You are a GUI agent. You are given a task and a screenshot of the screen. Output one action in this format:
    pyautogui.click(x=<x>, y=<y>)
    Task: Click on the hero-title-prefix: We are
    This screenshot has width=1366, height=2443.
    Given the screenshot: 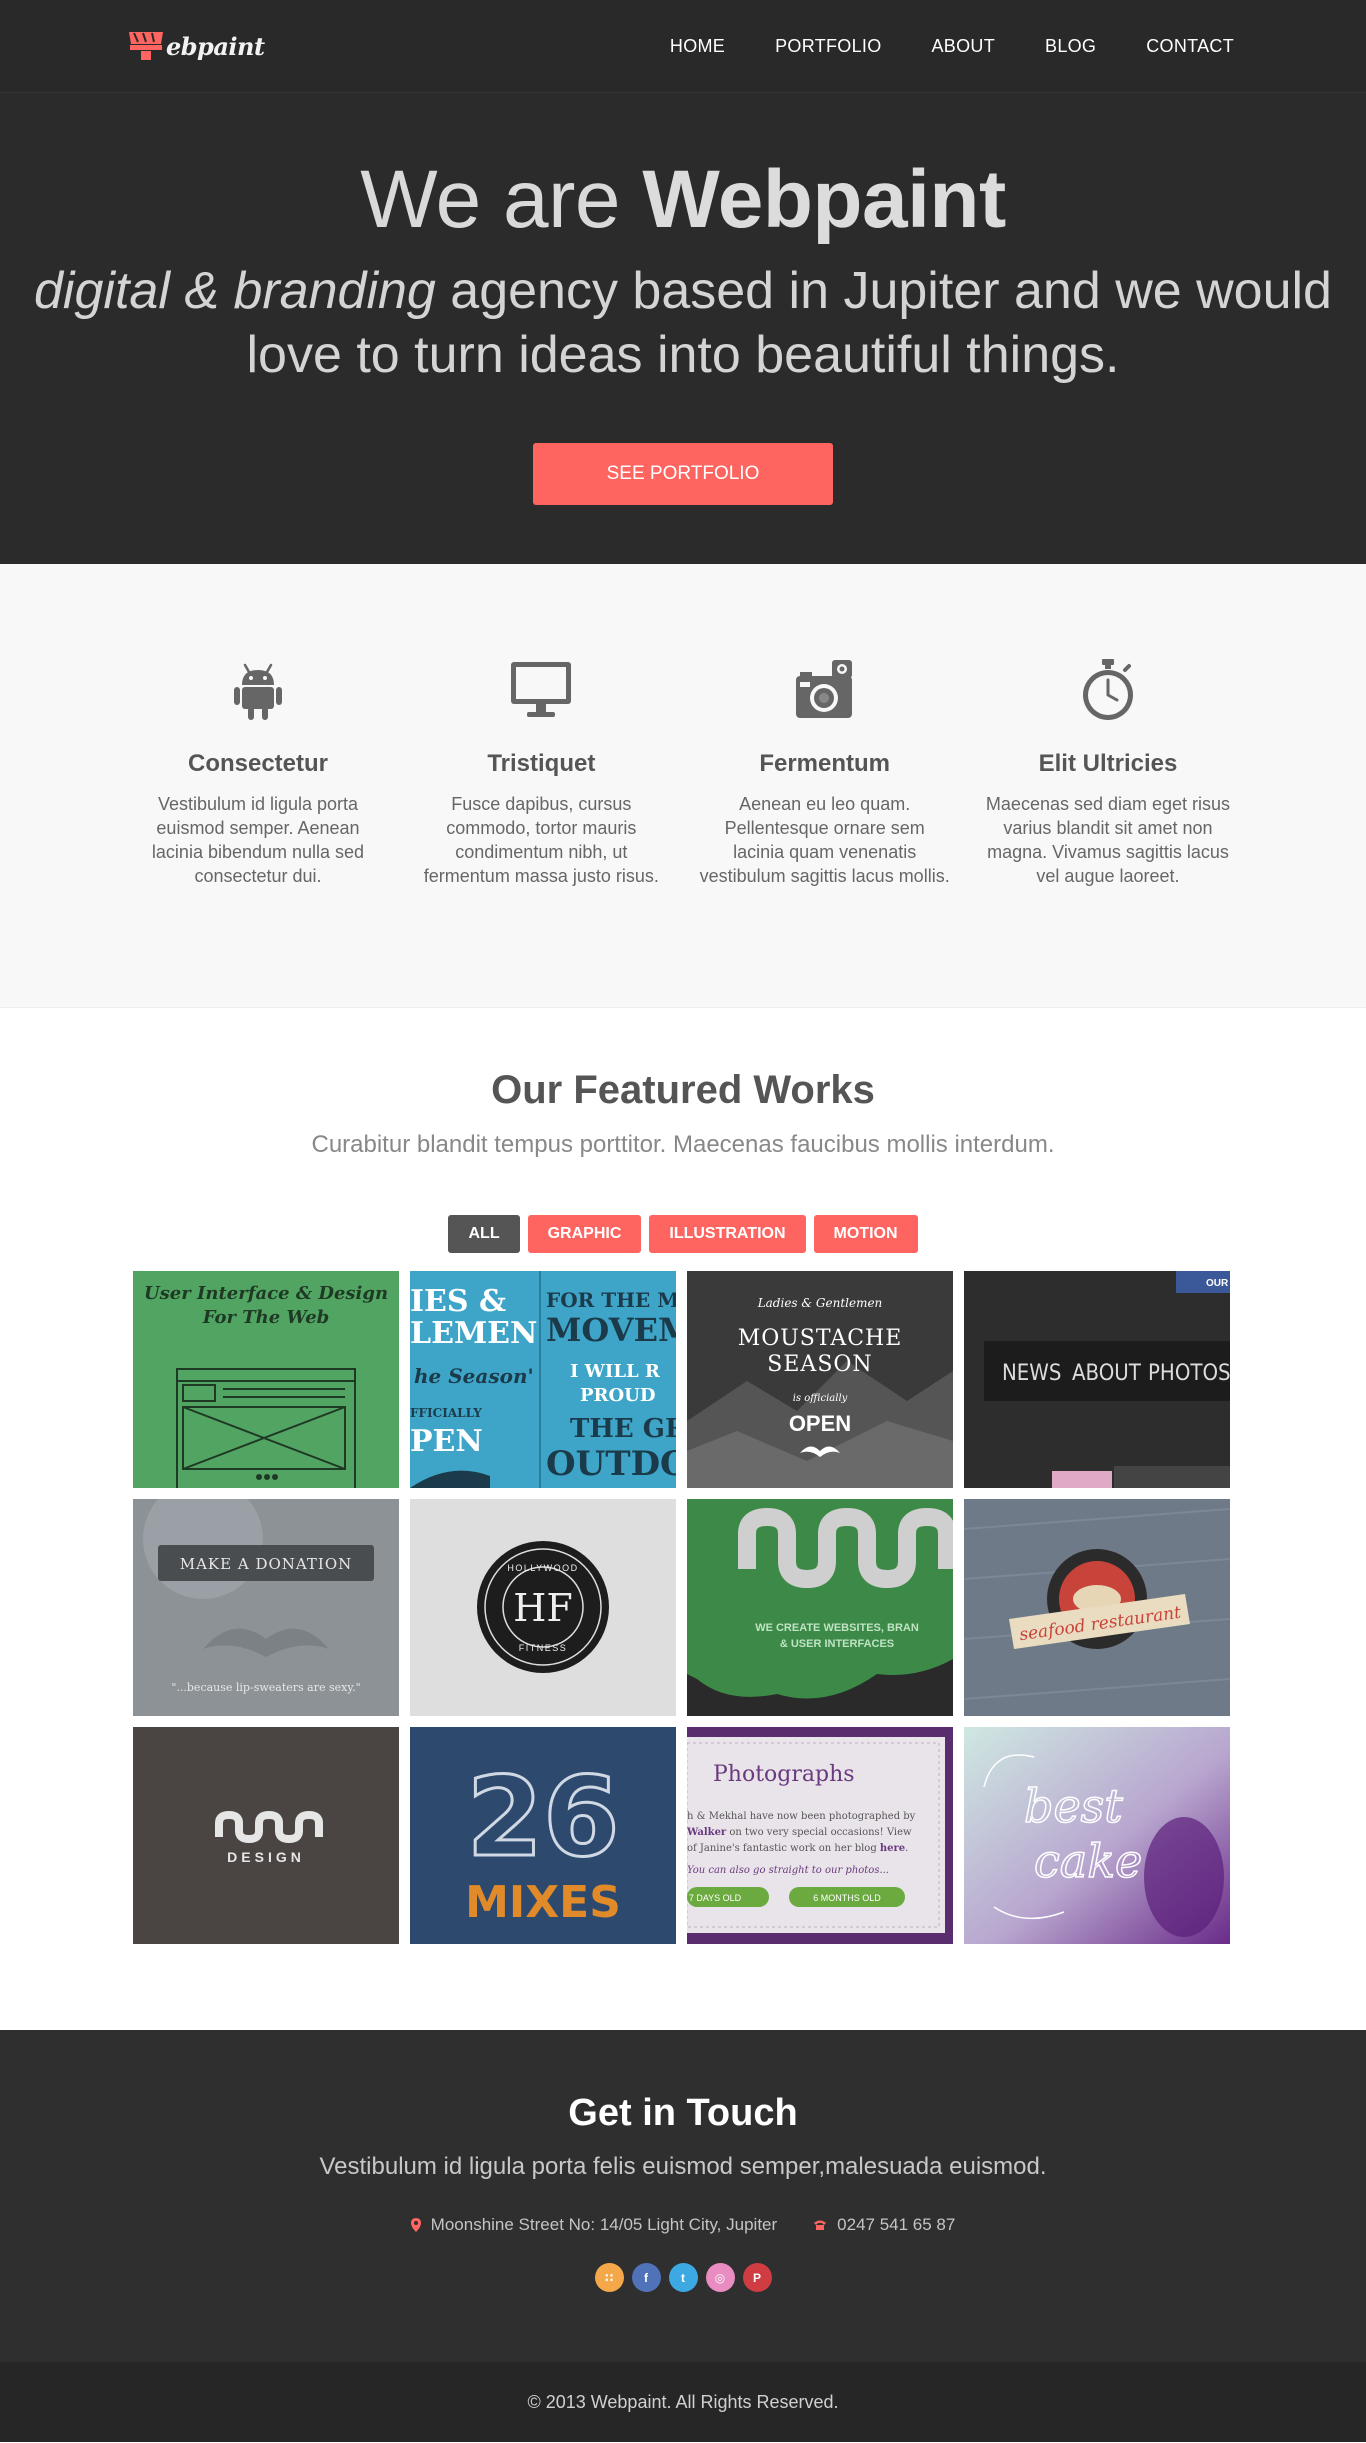 What is the action you would take?
    pyautogui.click(x=501, y=199)
    